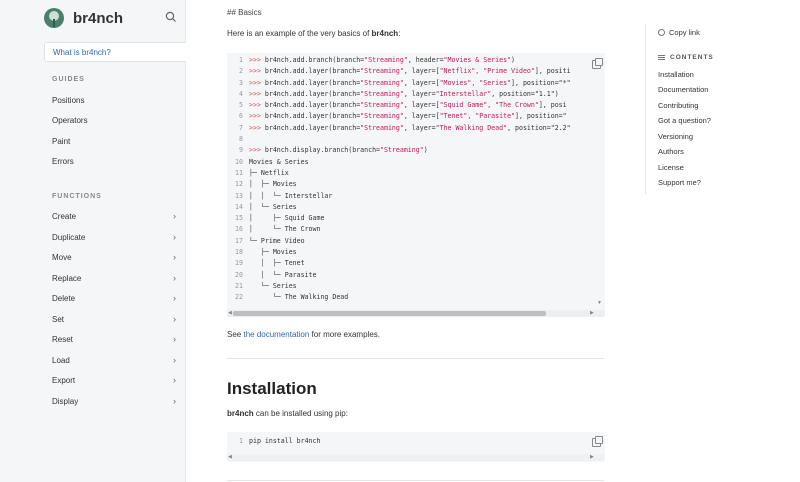 The height and width of the screenshot is (482, 800). Describe the element at coordinates (69, 237) in the screenshot. I see `nav-label: Duplicate` at that location.